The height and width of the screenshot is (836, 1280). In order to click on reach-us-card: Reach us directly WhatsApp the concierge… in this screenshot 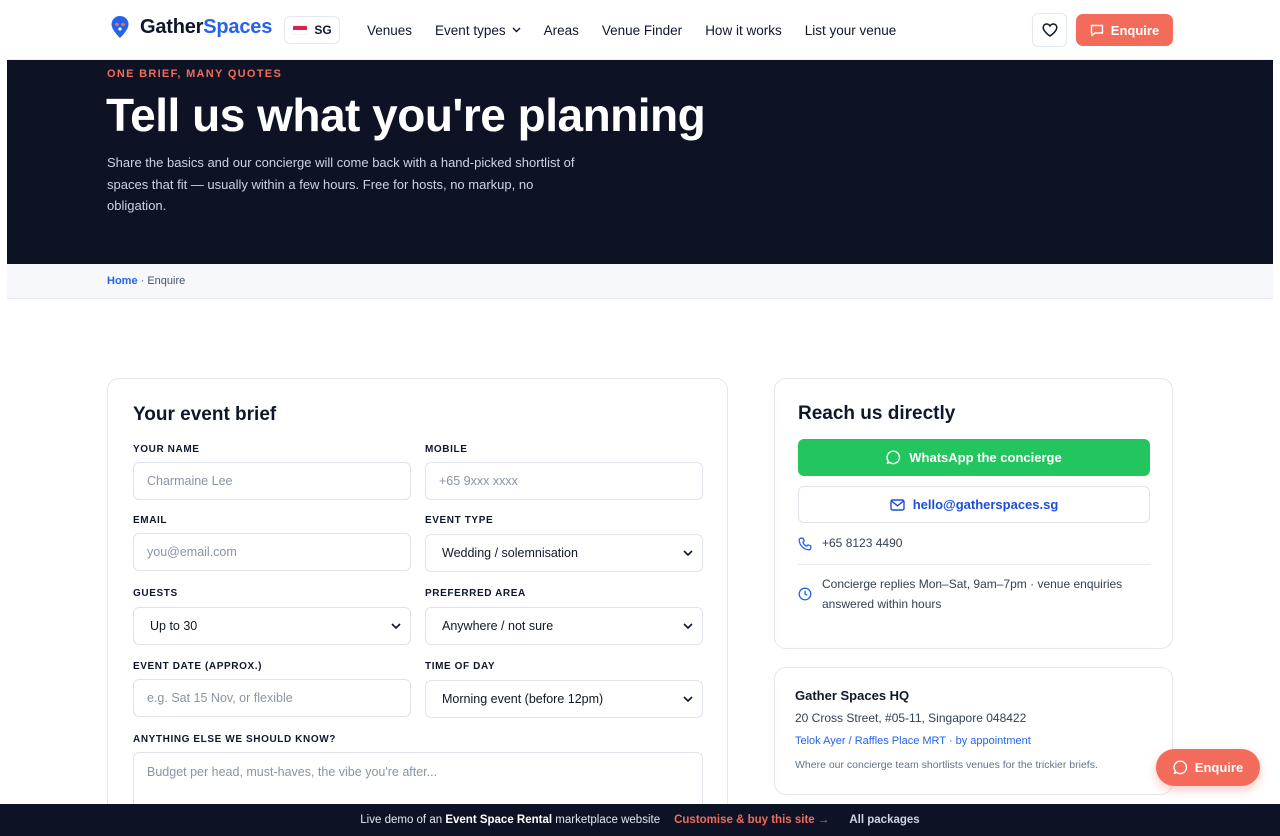, I will do `click(973, 513)`.